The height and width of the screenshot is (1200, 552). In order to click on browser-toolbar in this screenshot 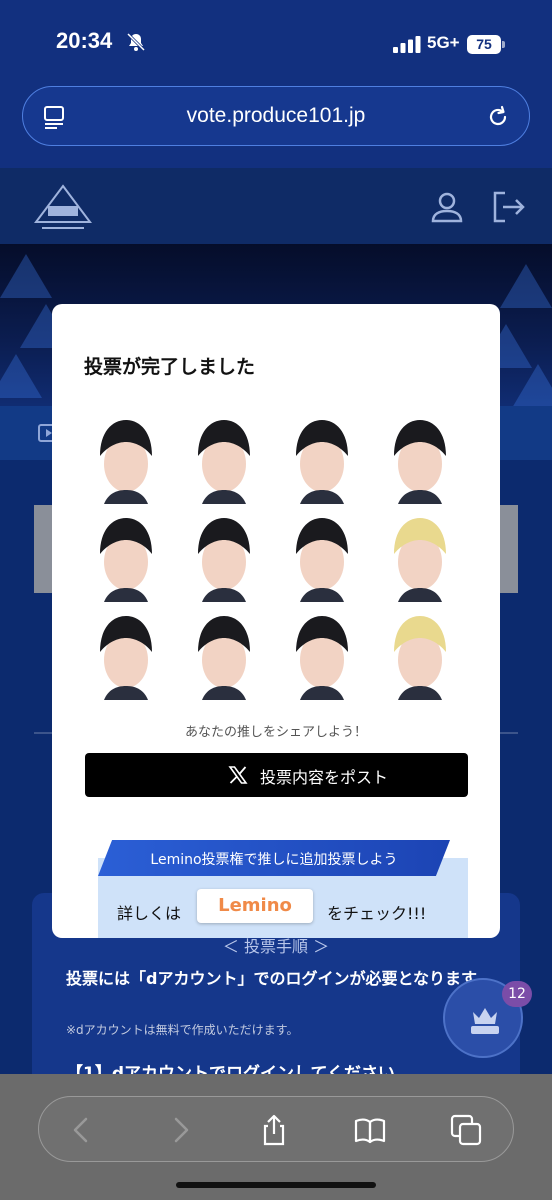, I will do `click(276, 1137)`.